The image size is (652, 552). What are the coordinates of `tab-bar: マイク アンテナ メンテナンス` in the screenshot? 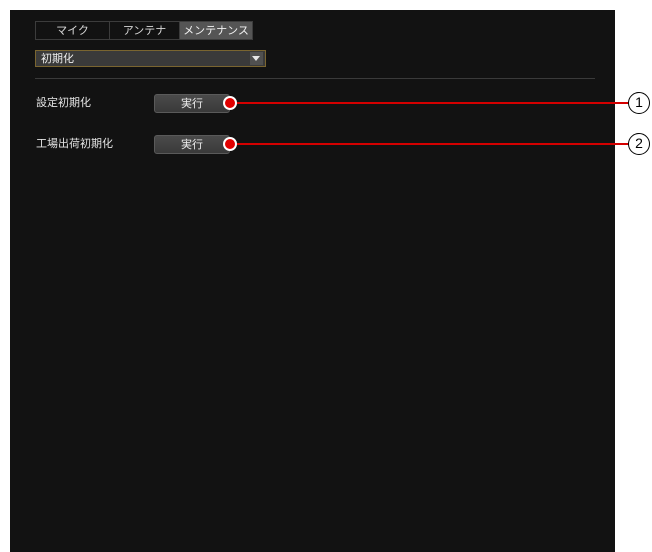 It's located at (144, 30).